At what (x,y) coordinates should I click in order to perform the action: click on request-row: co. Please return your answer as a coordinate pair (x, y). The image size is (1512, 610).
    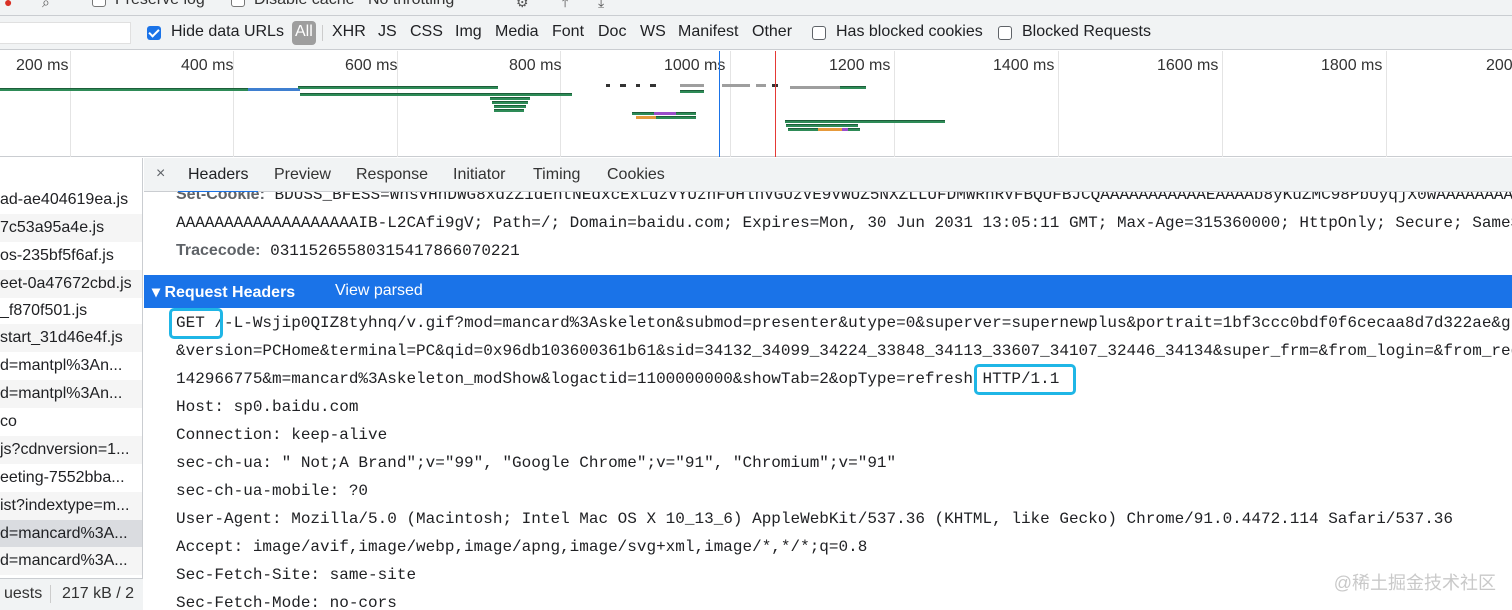
    Looking at the image, I should click on (71, 422).